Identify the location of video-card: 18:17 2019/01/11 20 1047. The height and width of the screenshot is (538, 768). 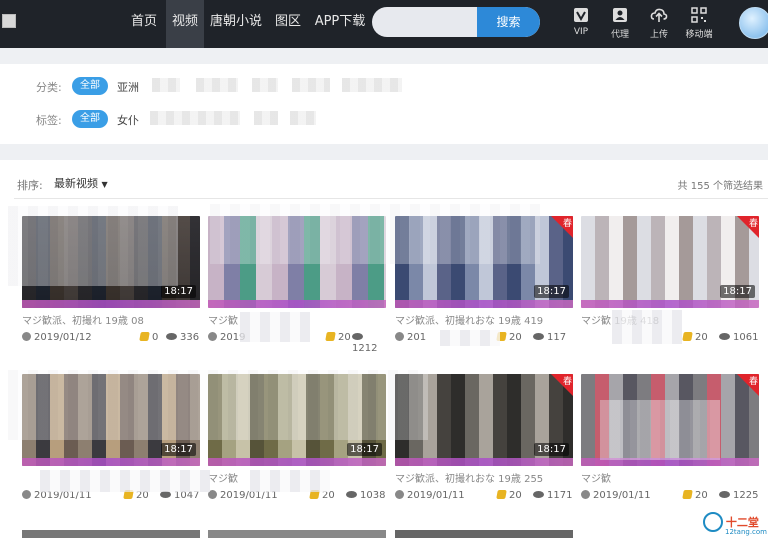
(111, 439).